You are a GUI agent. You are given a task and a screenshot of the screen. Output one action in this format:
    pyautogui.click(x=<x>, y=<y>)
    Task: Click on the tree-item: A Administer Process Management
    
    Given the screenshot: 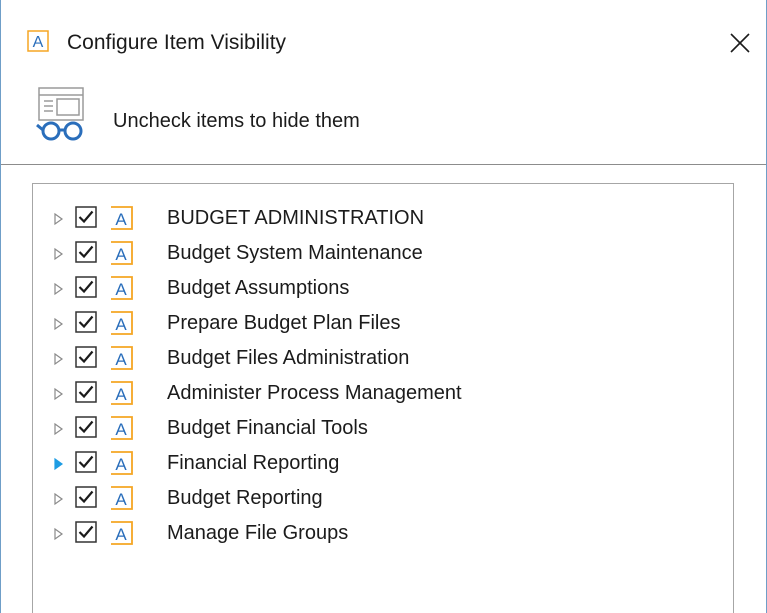 What is the action you would take?
    pyautogui.click(x=378, y=394)
    